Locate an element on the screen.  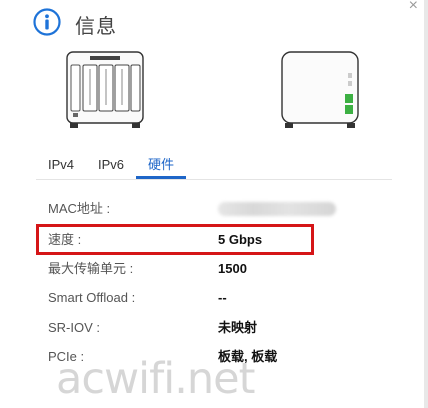
dialog-title: 信息 is located at coordinates (96, 27).